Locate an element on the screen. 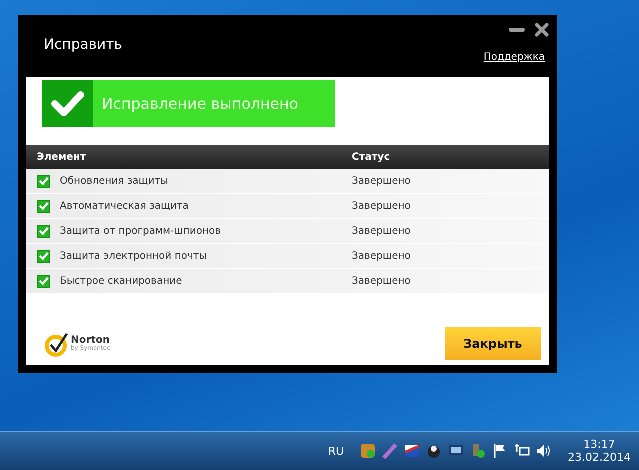 This screenshot has width=639, height=470. language-indicator: RU is located at coordinates (336, 451).